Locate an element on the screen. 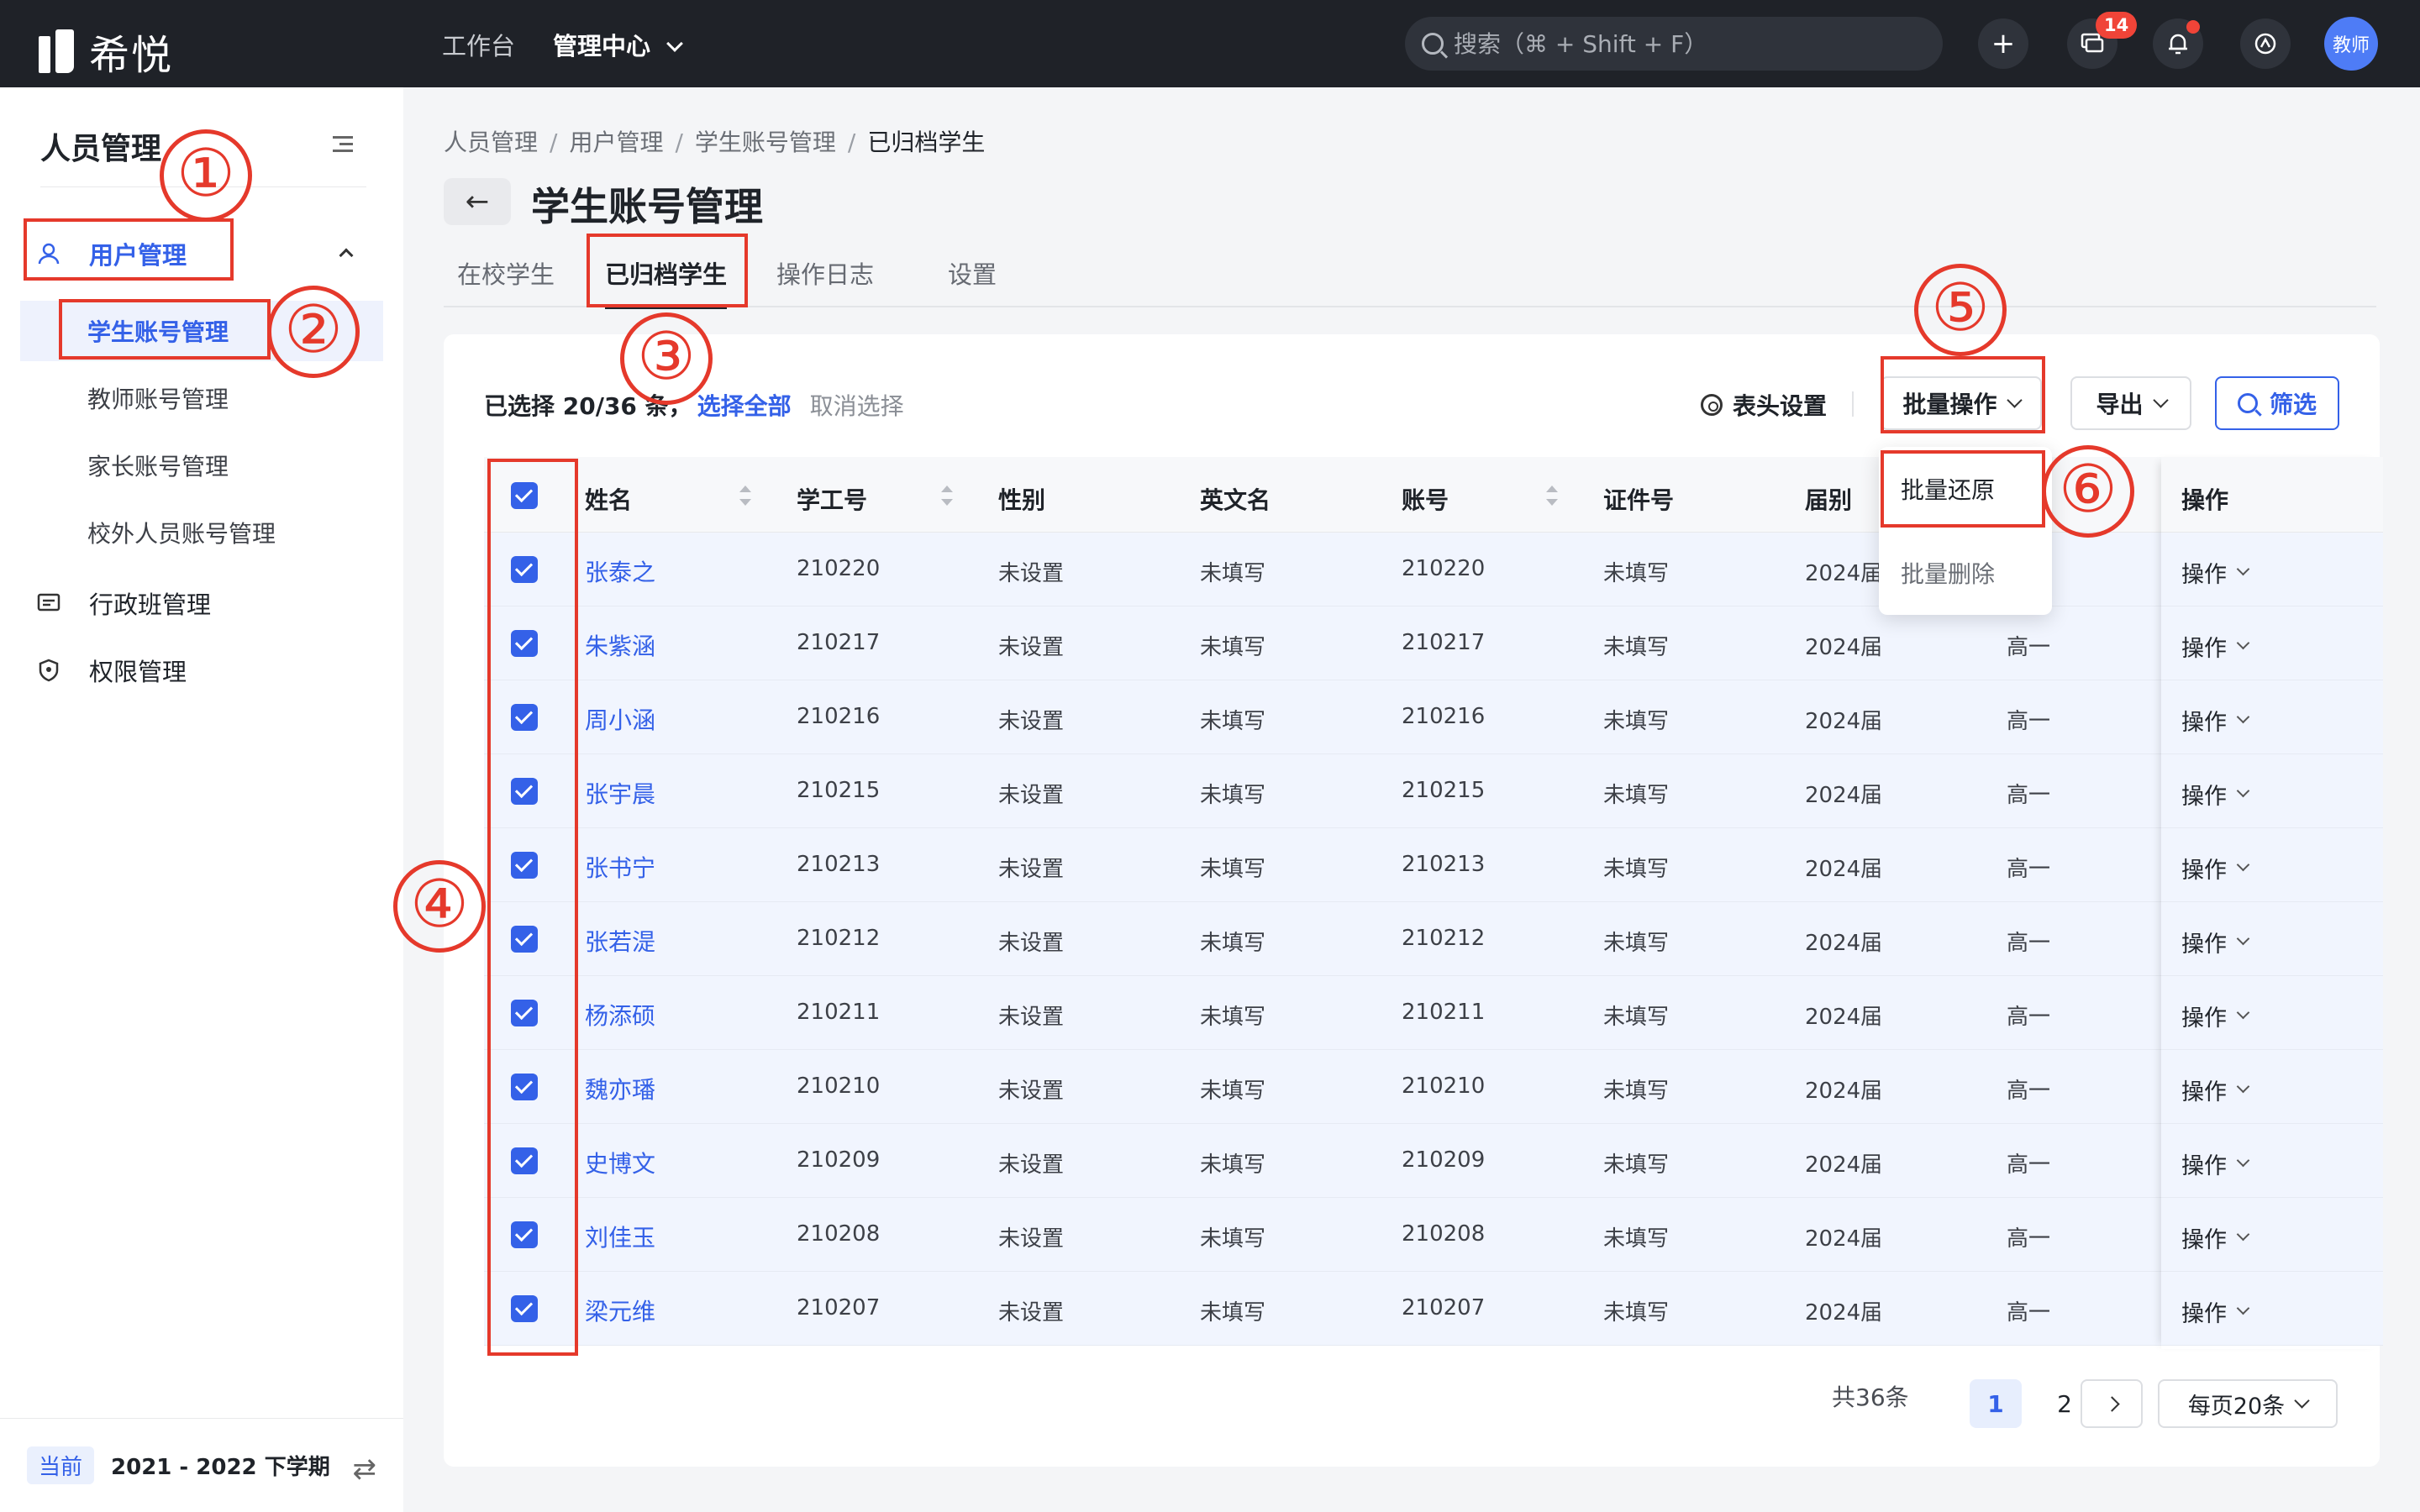  cell-name: 刘佳玉 is located at coordinates (620, 1236).